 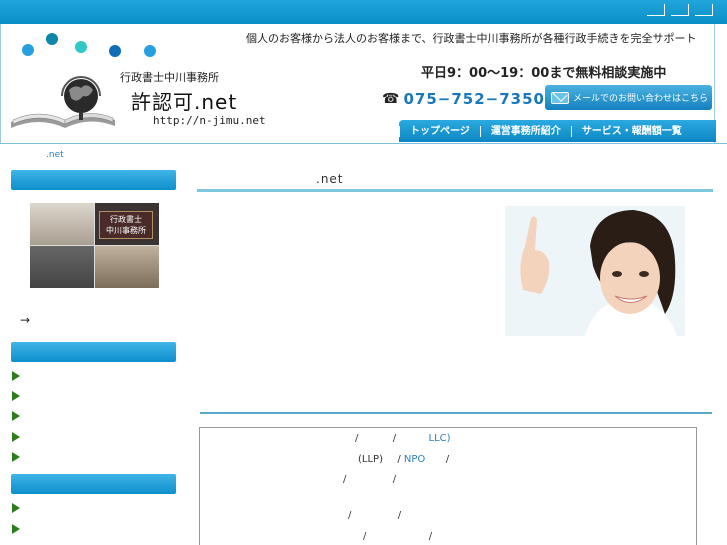 What do you see at coordinates (456, 413) in the screenshot?
I see `content-divider` at bounding box center [456, 413].